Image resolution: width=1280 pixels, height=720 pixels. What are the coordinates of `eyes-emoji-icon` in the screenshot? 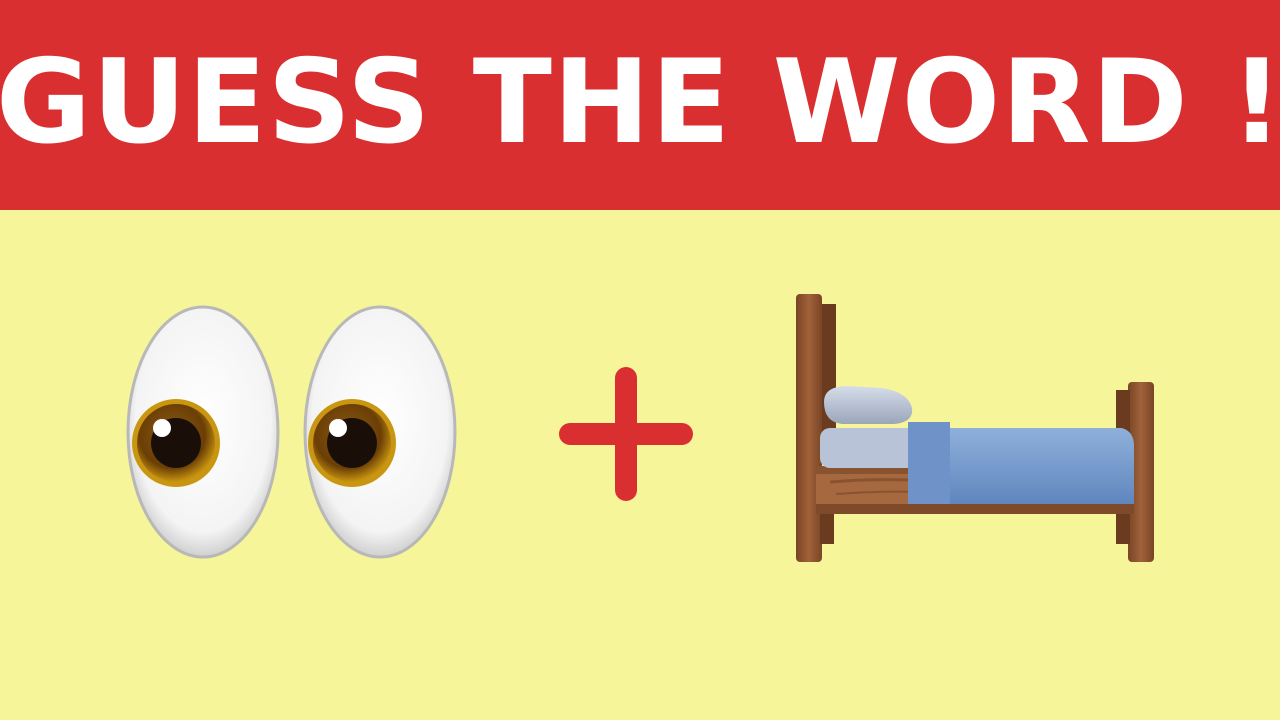 It's located at (290, 432).